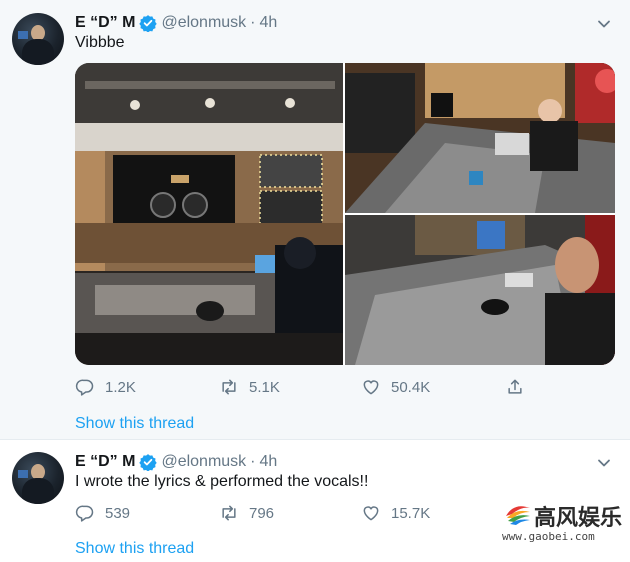 This screenshot has width=630, height=562. I want to click on retweet-count: 796, so click(262, 513).